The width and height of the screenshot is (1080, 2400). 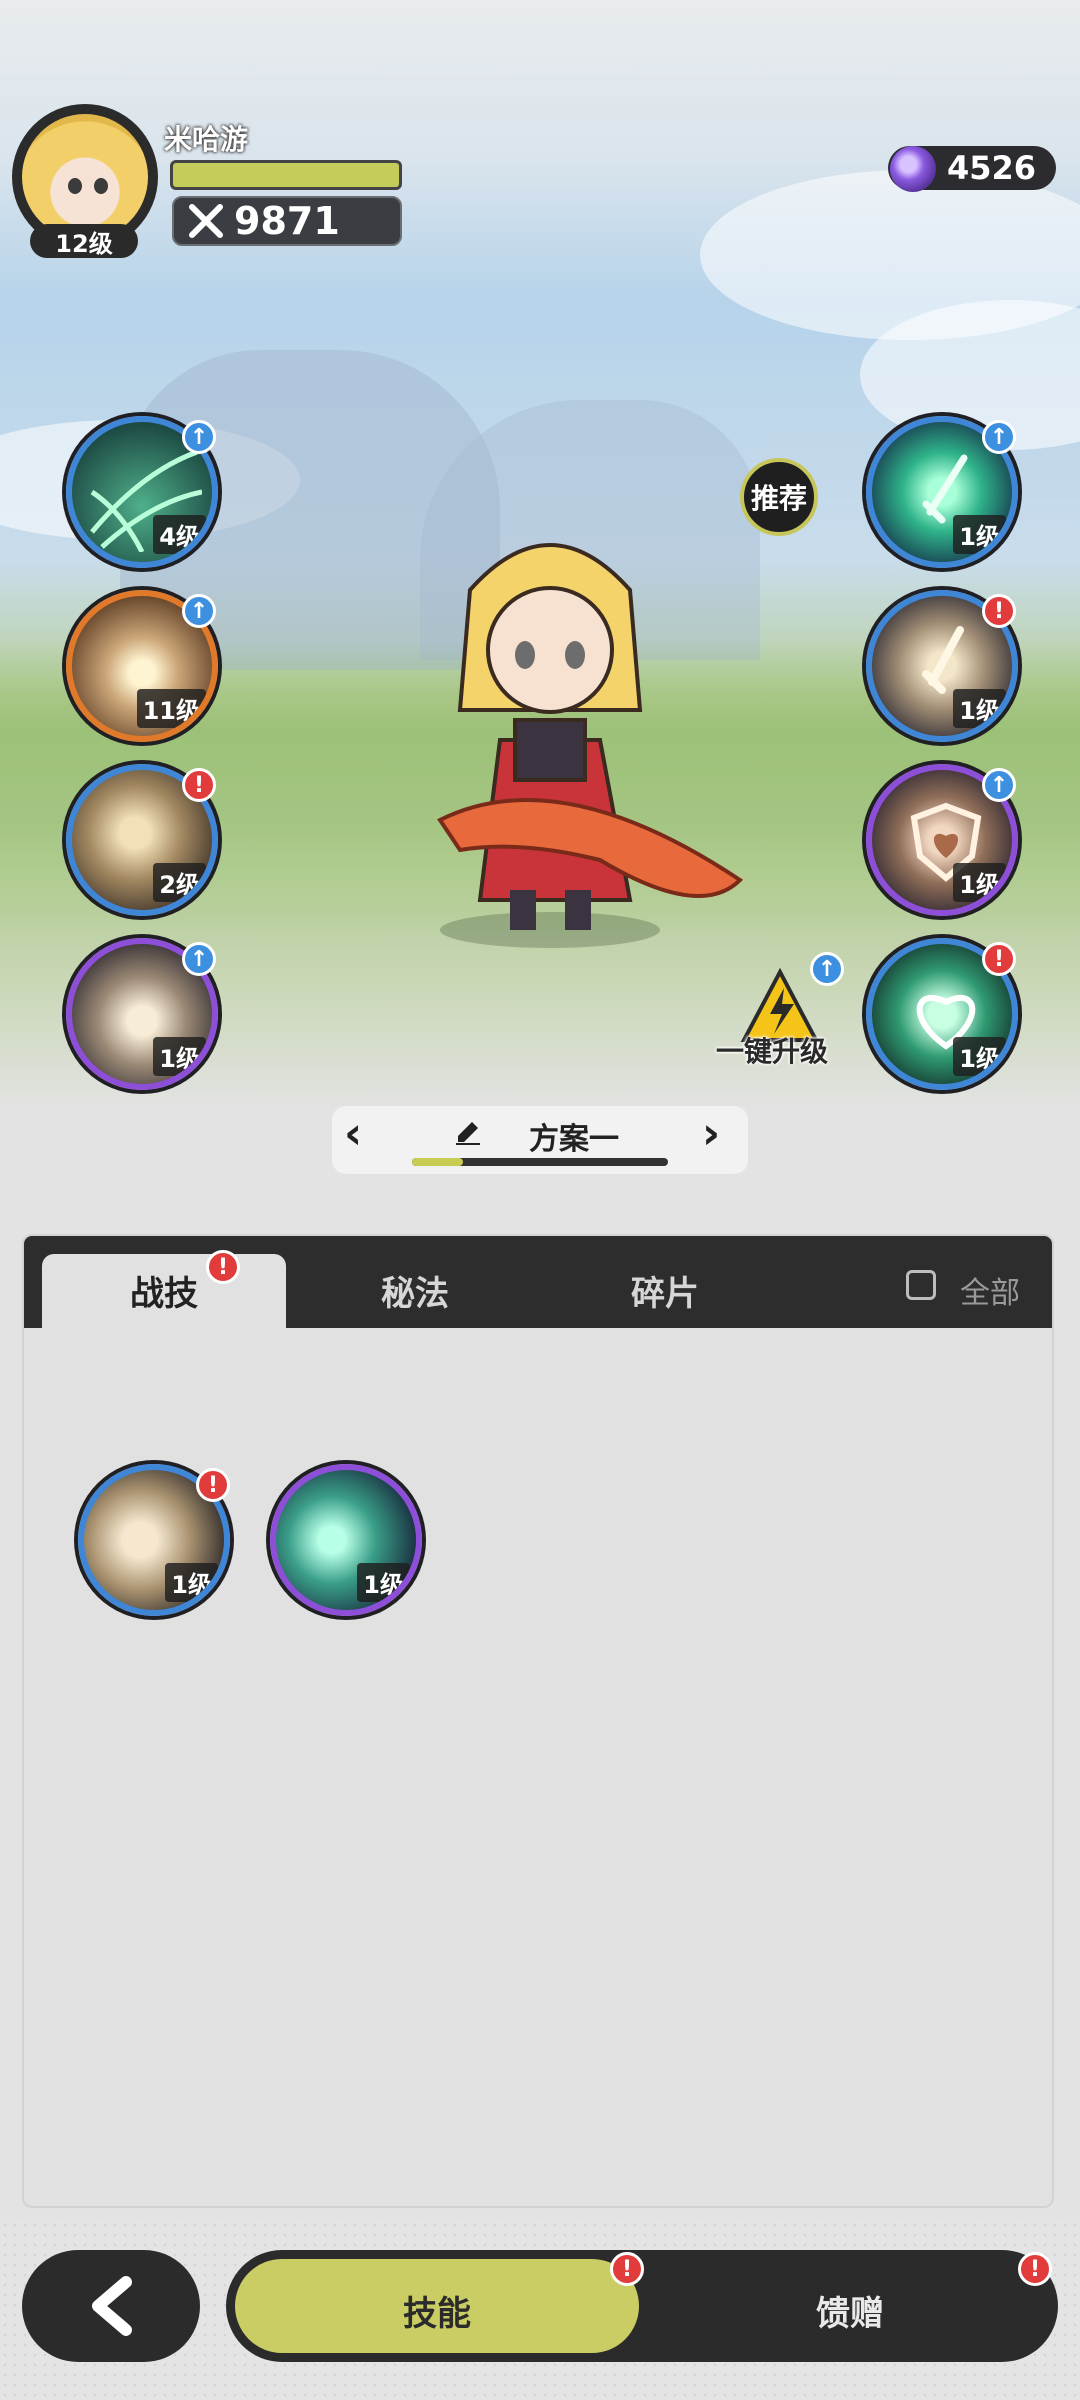 What do you see at coordinates (206, 221) in the screenshot?
I see `crossed-swords-icon` at bounding box center [206, 221].